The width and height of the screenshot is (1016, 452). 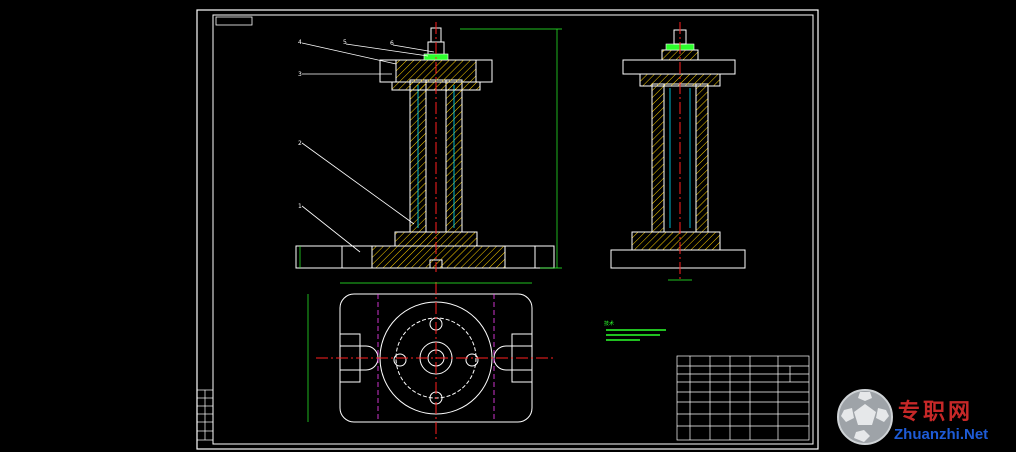 What do you see at coordinates (941, 434) in the screenshot?
I see `watermark-en-text: Zhuanzhi.Net` at bounding box center [941, 434].